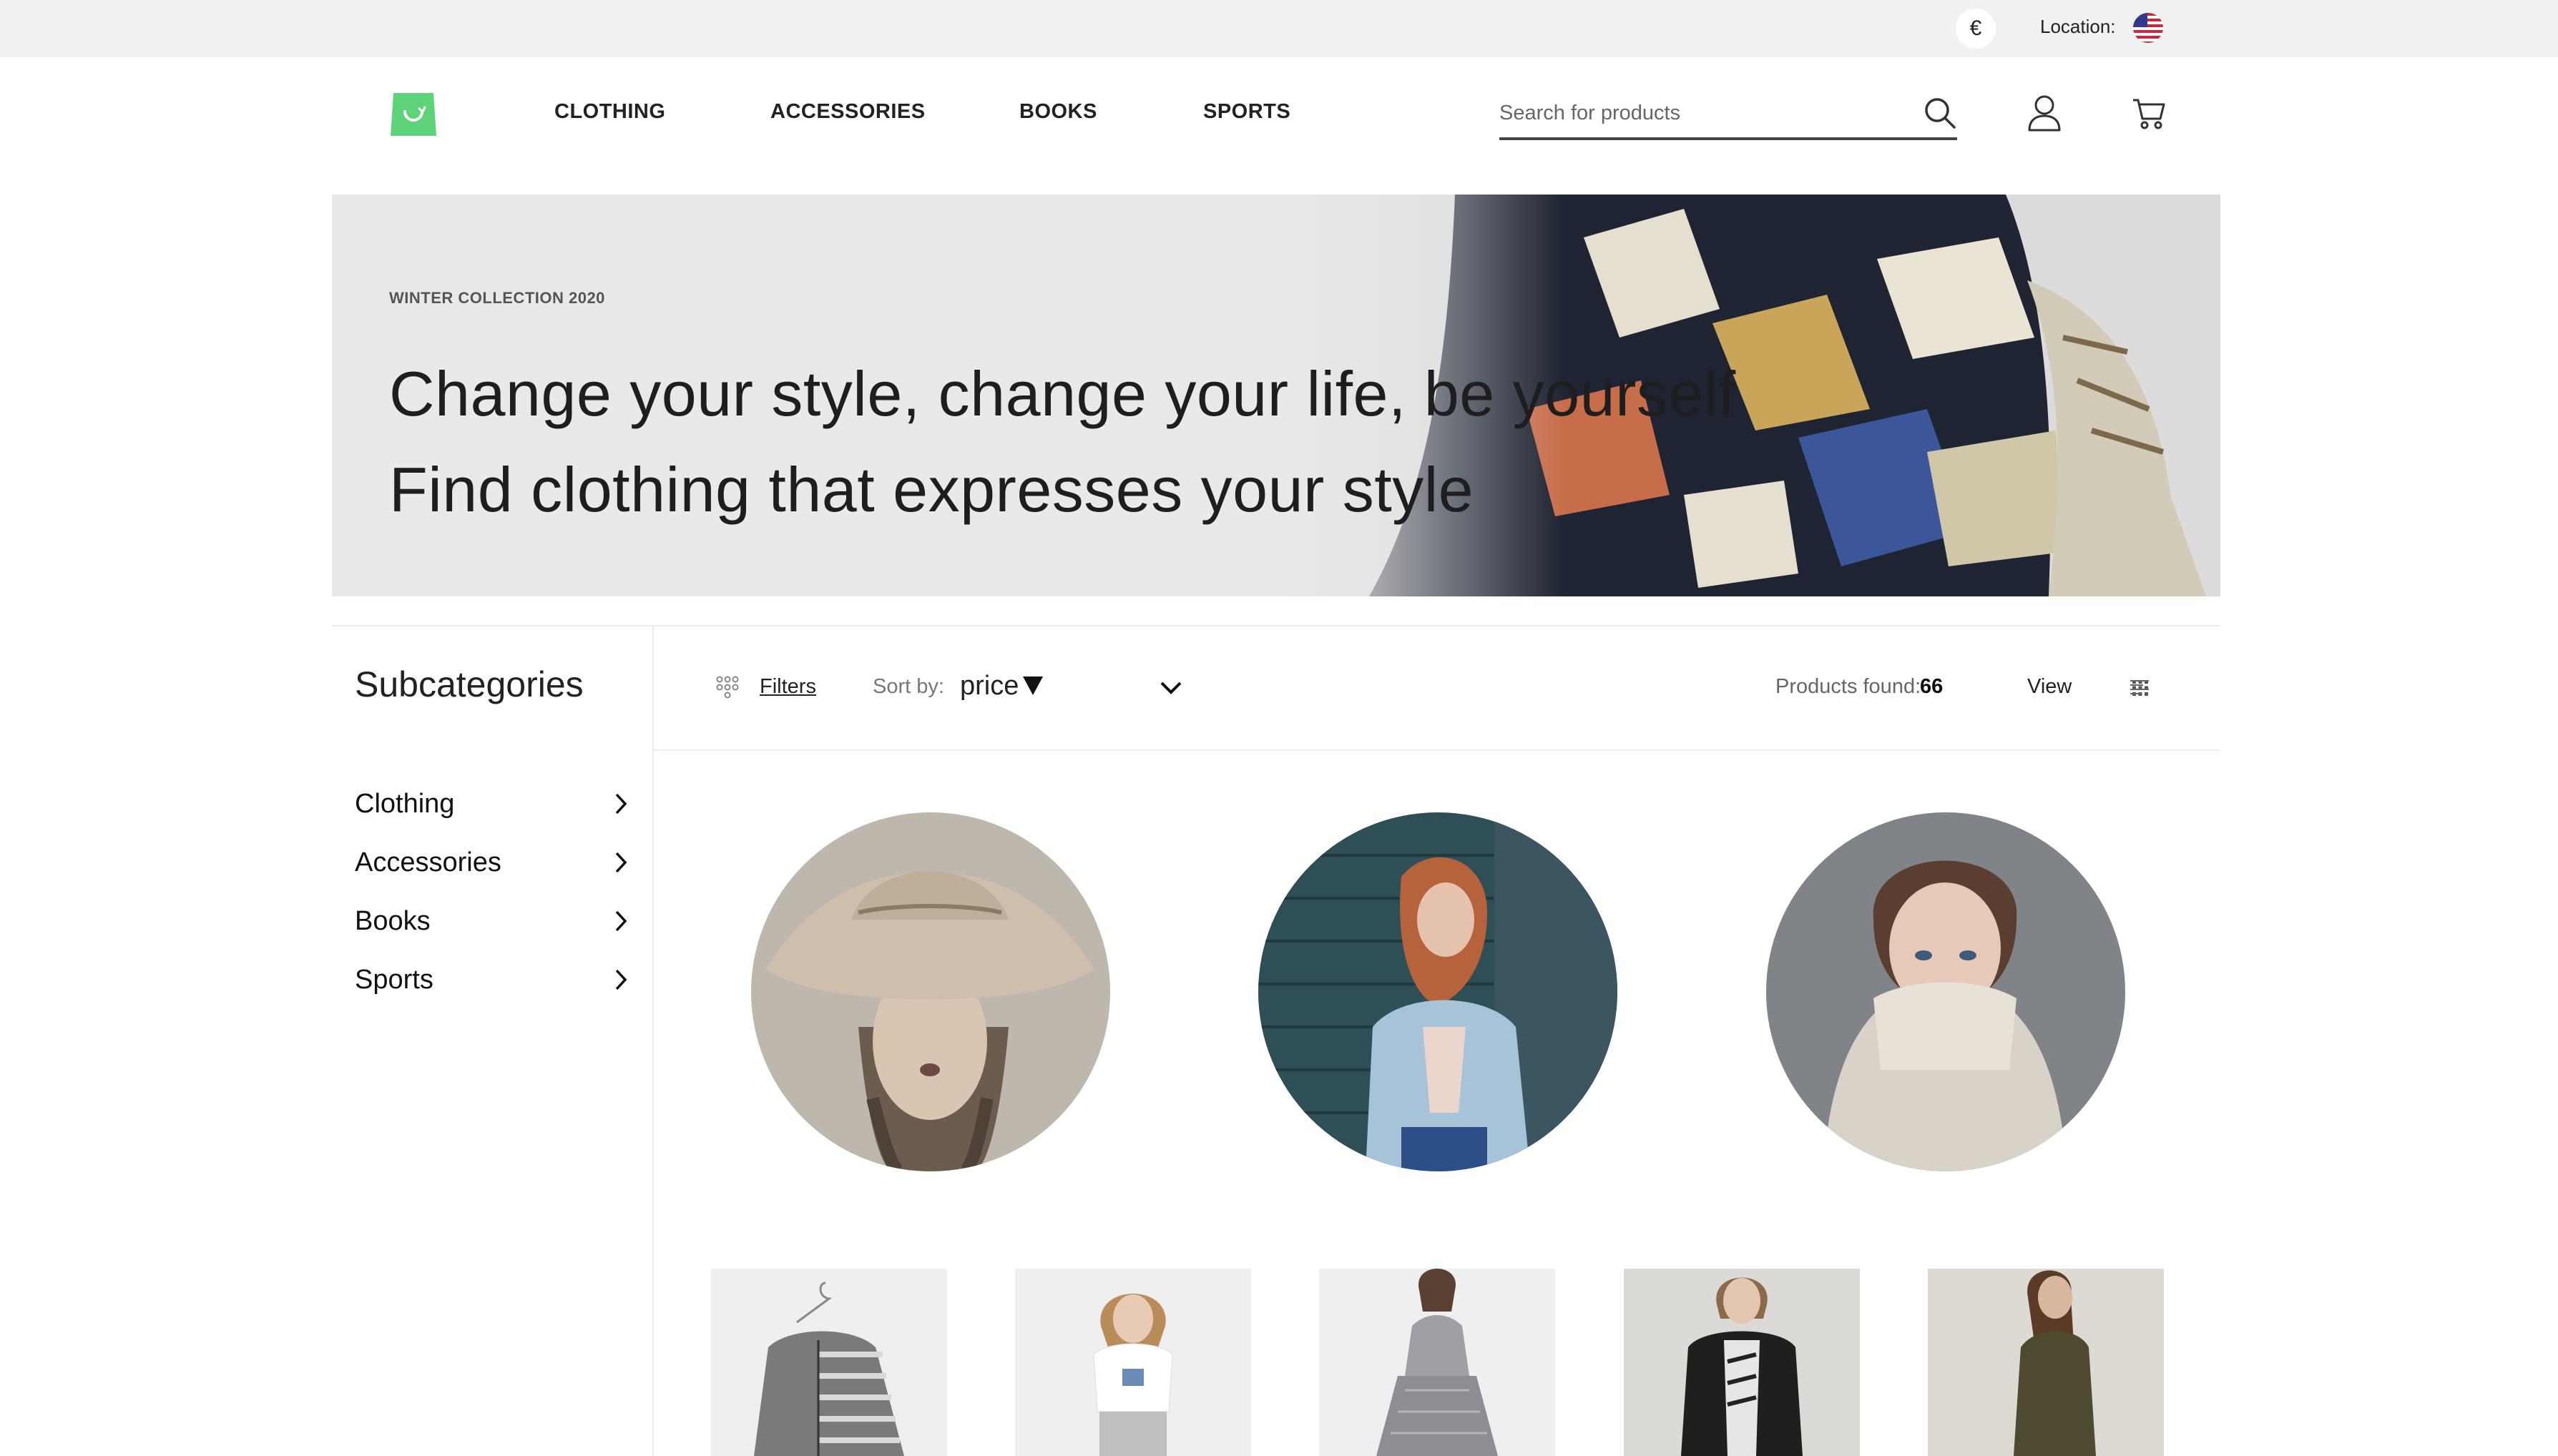 Image resolution: width=2558 pixels, height=1456 pixels. I want to click on shopping-bag-logo, so click(413, 114).